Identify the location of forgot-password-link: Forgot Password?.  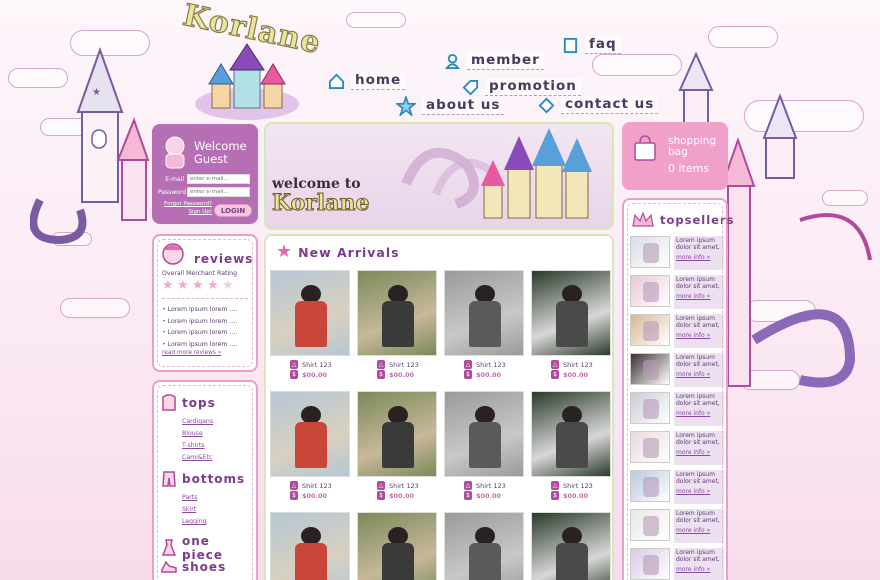
(185, 204).